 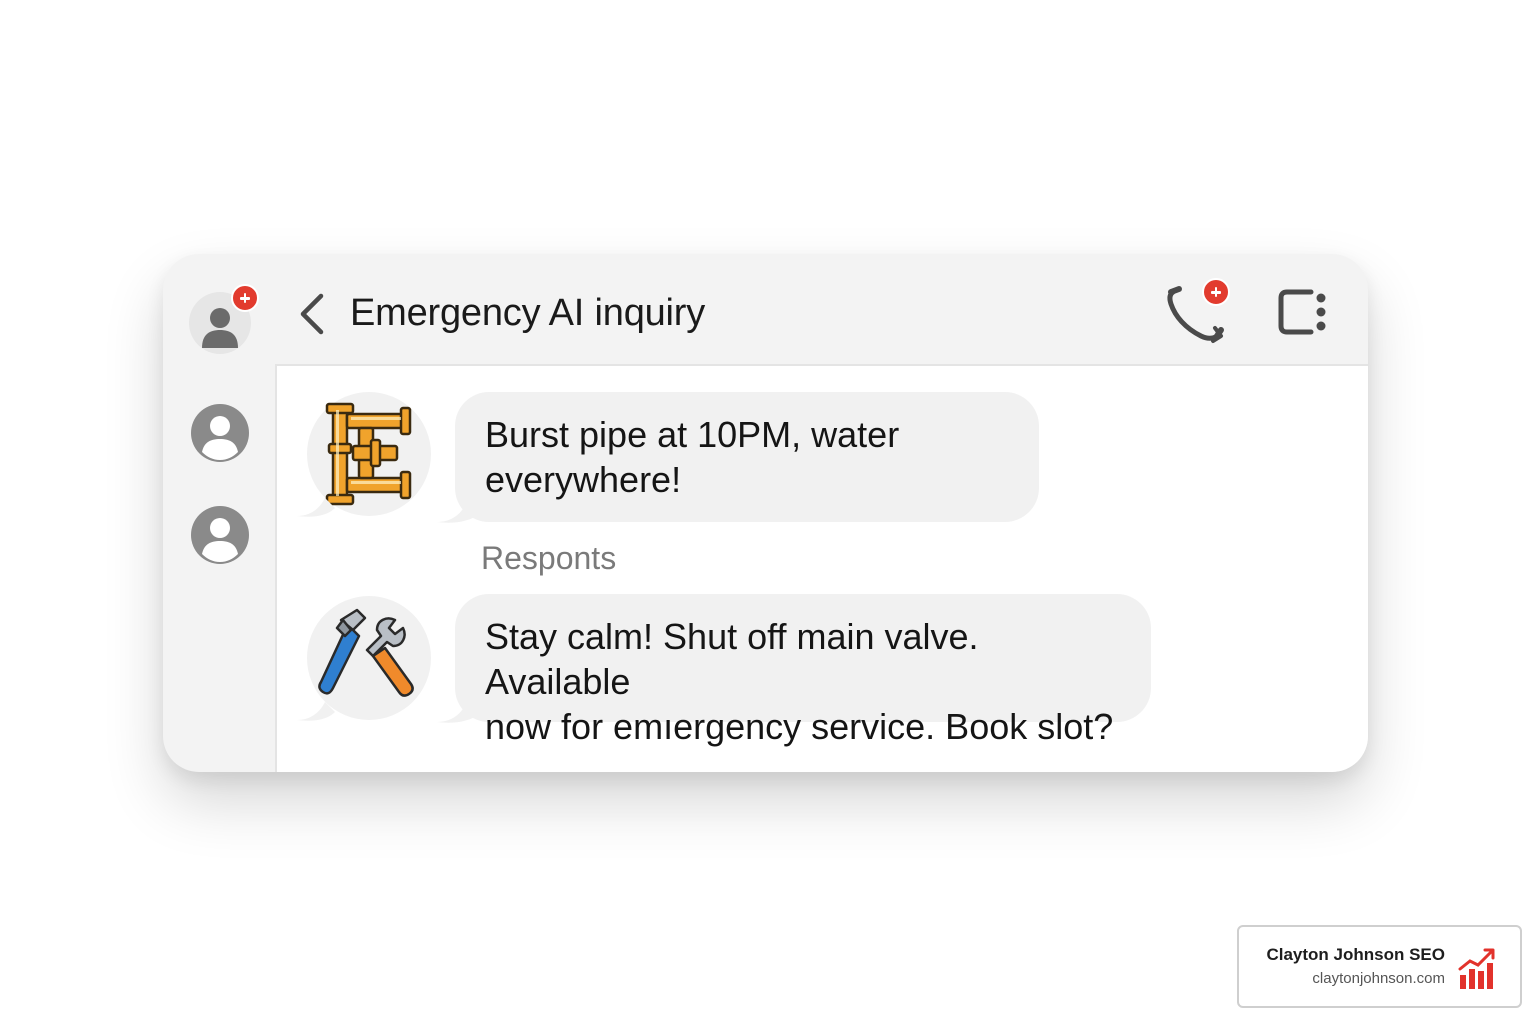 What do you see at coordinates (821, 309) in the screenshot?
I see `chat-header: Emergency AI inquiry` at bounding box center [821, 309].